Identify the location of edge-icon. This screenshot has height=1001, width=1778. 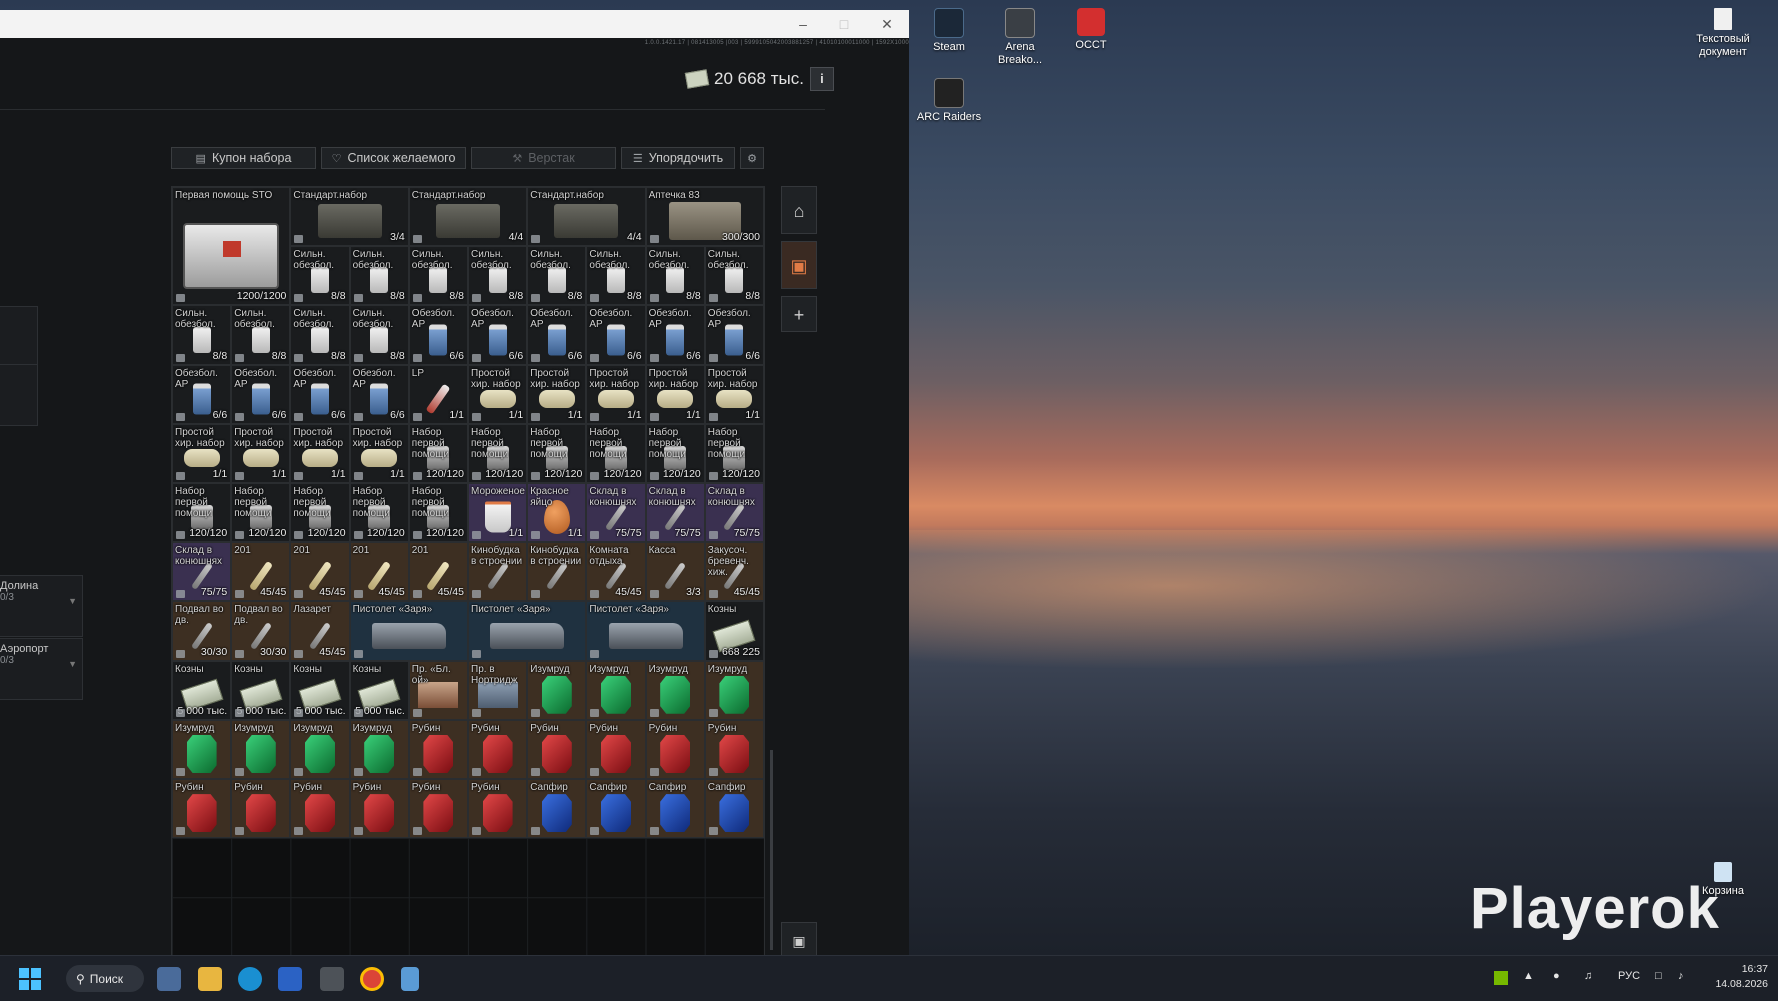
(250, 979).